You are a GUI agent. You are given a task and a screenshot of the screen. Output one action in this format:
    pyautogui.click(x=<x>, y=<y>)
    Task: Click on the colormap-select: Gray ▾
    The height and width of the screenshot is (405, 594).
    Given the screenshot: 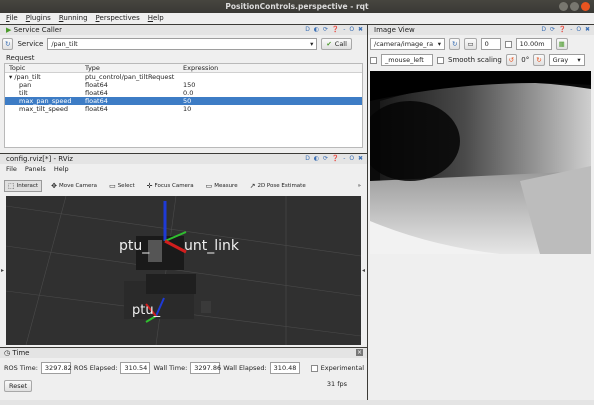 What is the action you would take?
    pyautogui.click(x=566, y=60)
    